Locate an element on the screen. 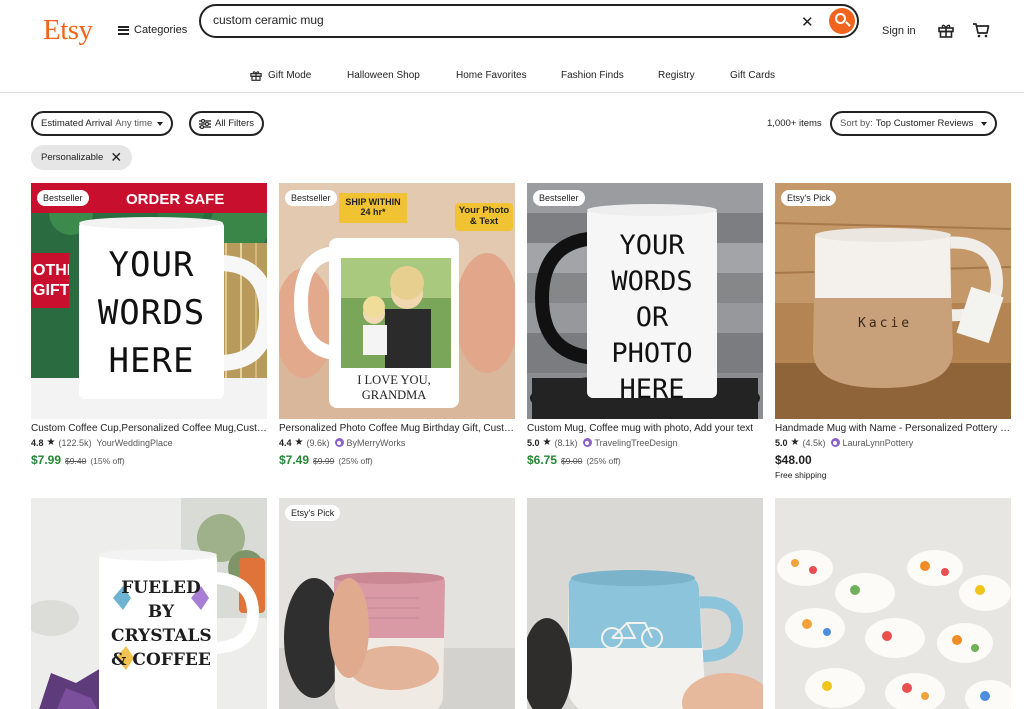 Image resolution: width=1024 pixels, height=709 pixels. product-image: Etsy's Pick is located at coordinates (397, 603).